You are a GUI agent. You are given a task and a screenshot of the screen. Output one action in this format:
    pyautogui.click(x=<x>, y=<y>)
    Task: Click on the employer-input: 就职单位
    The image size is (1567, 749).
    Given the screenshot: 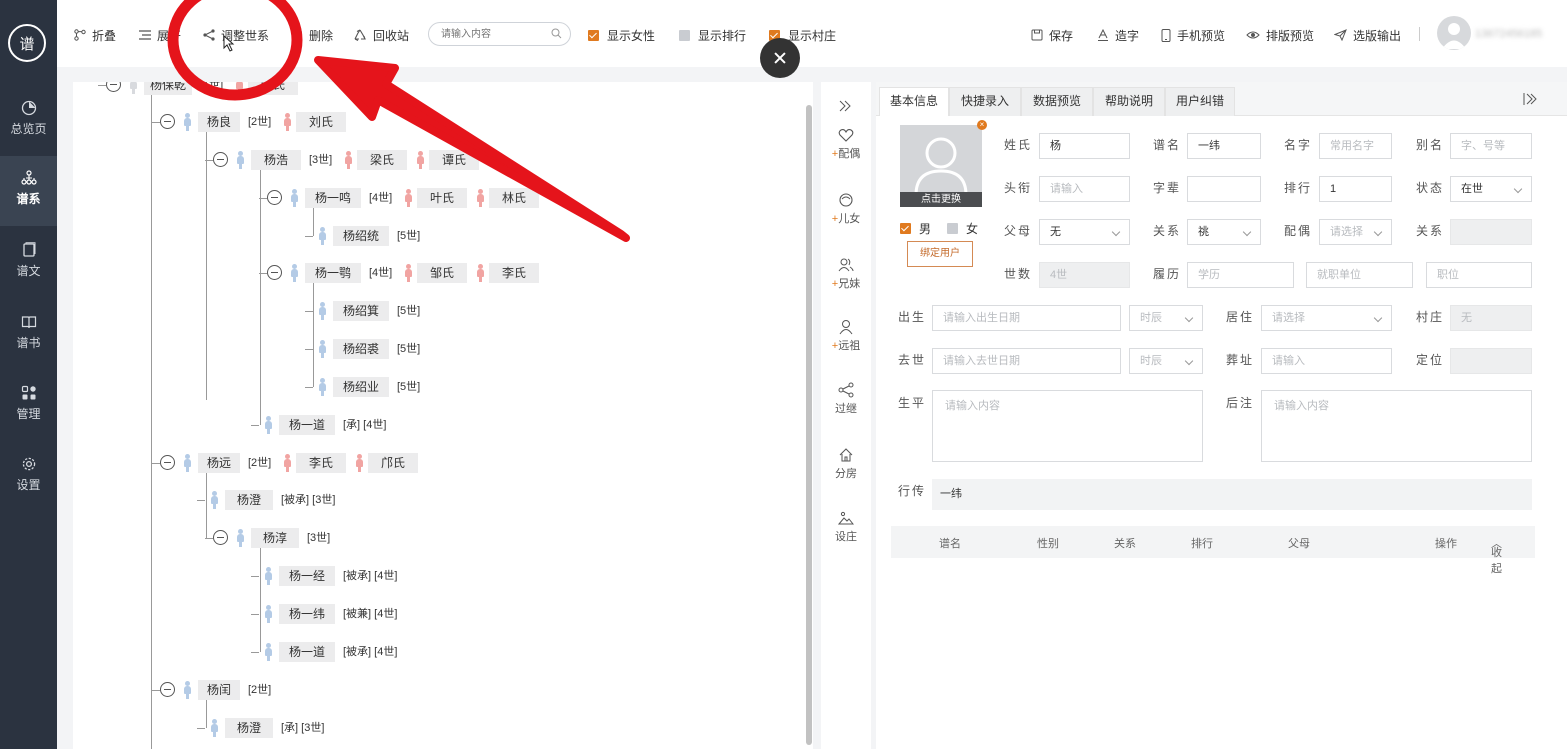 What is the action you would take?
    pyautogui.click(x=1359, y=275)
    